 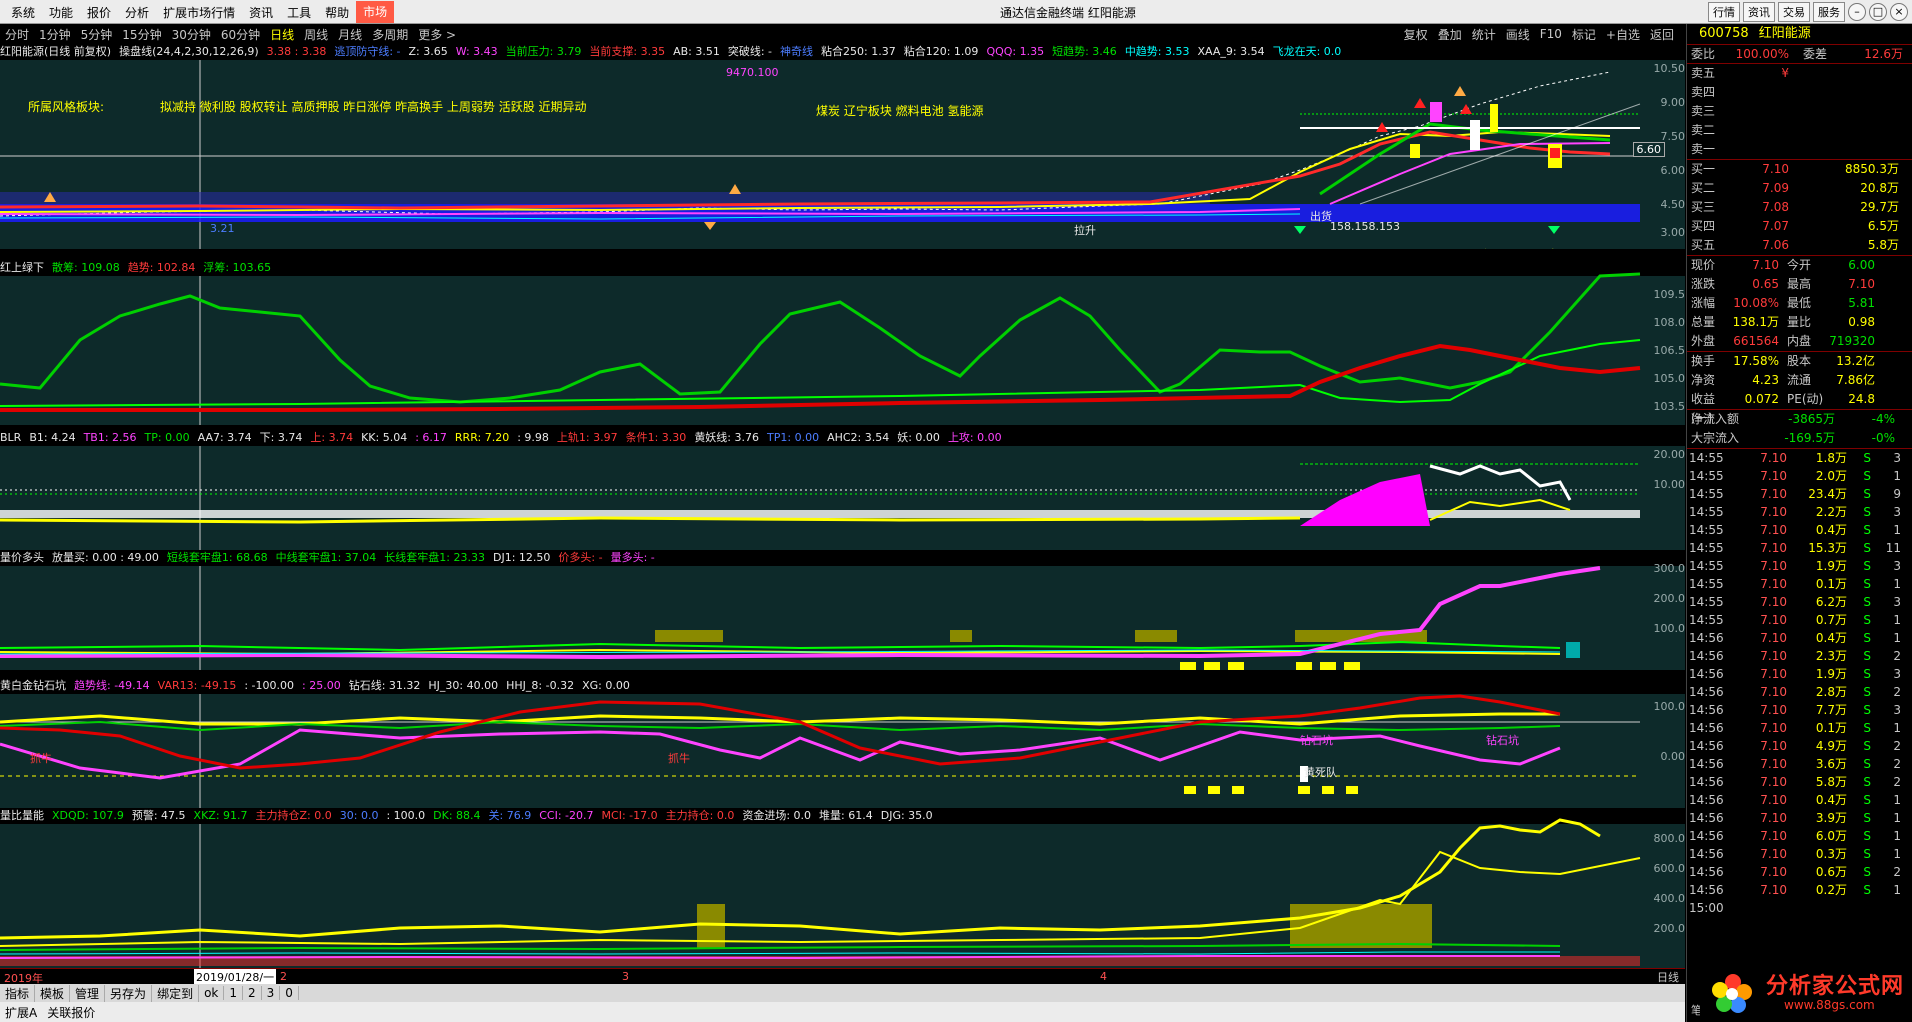 I want to click on y-axis-label: 100.0, so click(x=1669, y=706).